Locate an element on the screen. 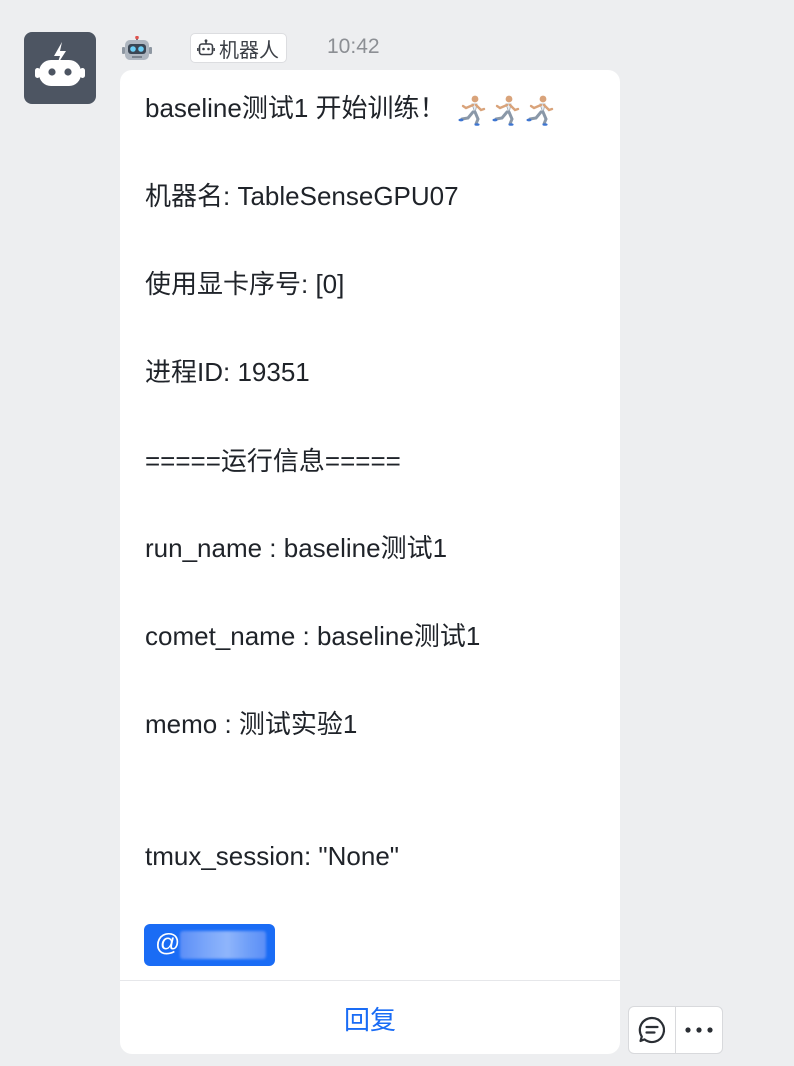  run-info-header: =====运行信息===== is located at coordinates (273, 461).